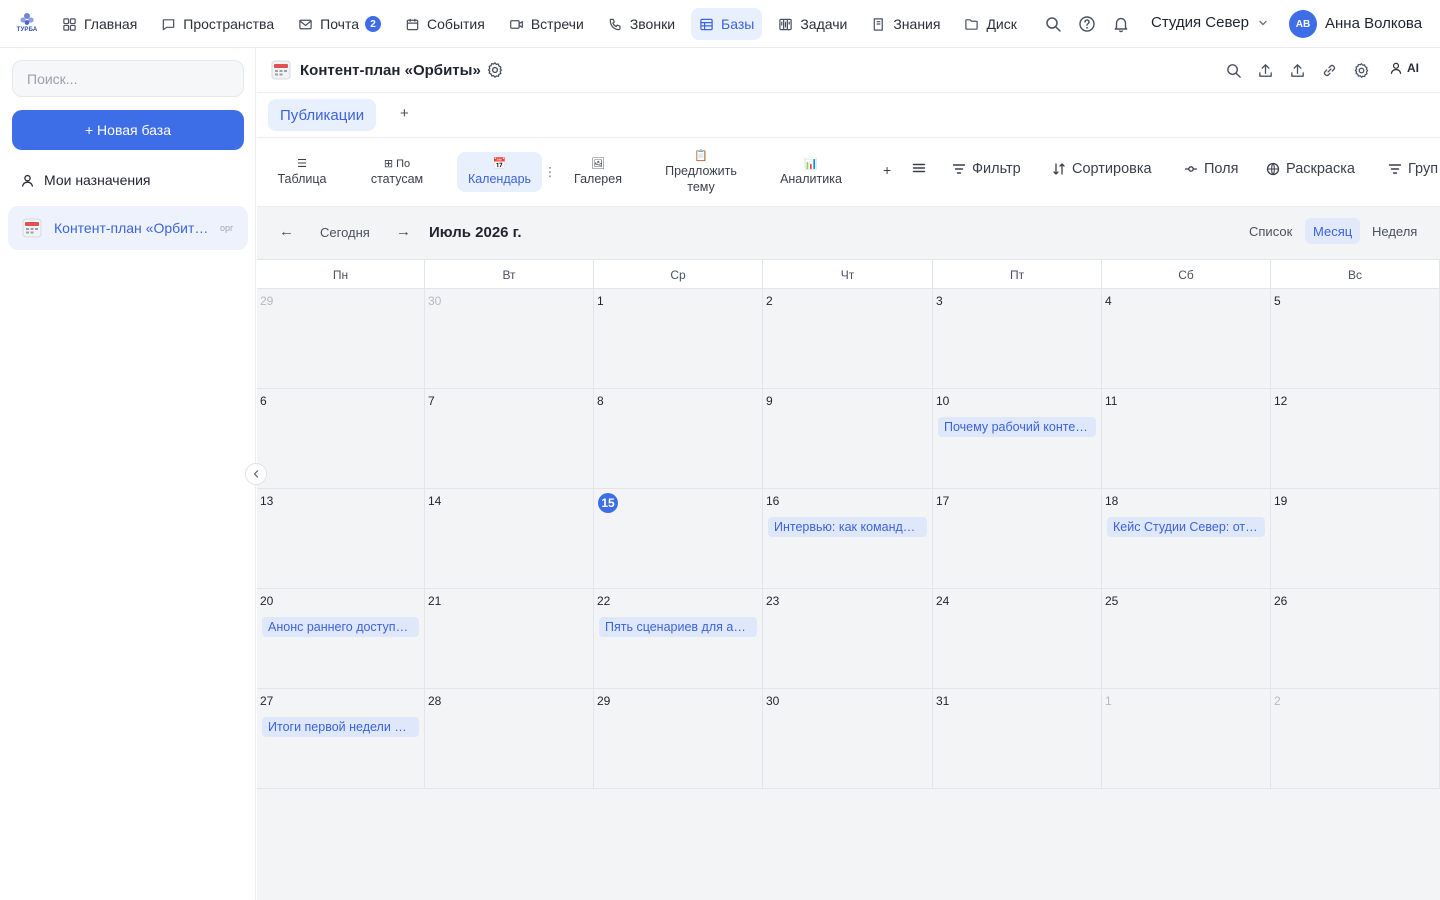 The height and width of the screenshot is (900, 1440). I want to click on day-number: 18, so click(1112, 501).